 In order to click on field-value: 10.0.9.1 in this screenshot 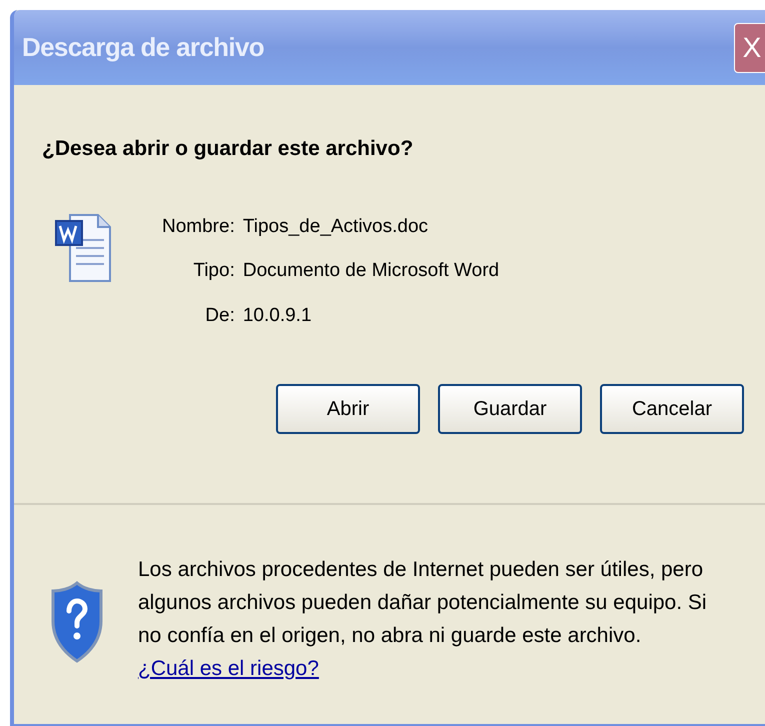, I will do `click(277, 316)`.